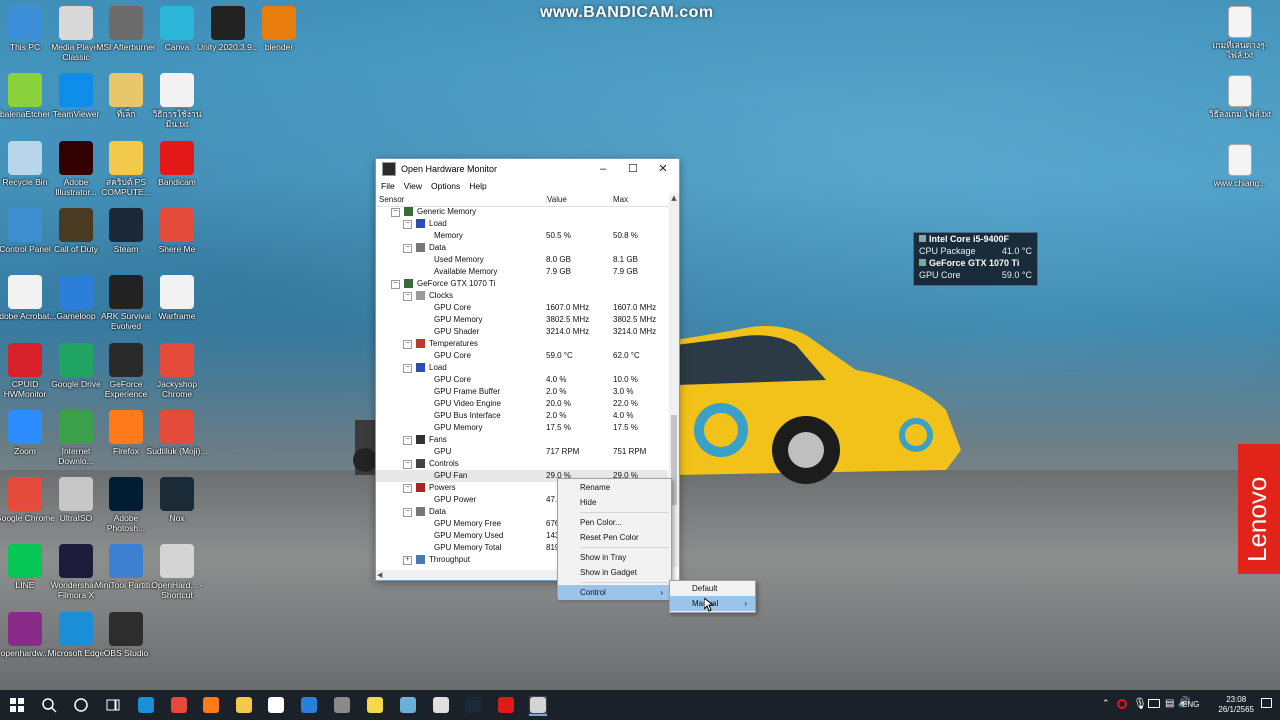 The width and height of the screenshot is (1280, 720). I want to click on desktop-icon: Warframe, so click(177, 298).